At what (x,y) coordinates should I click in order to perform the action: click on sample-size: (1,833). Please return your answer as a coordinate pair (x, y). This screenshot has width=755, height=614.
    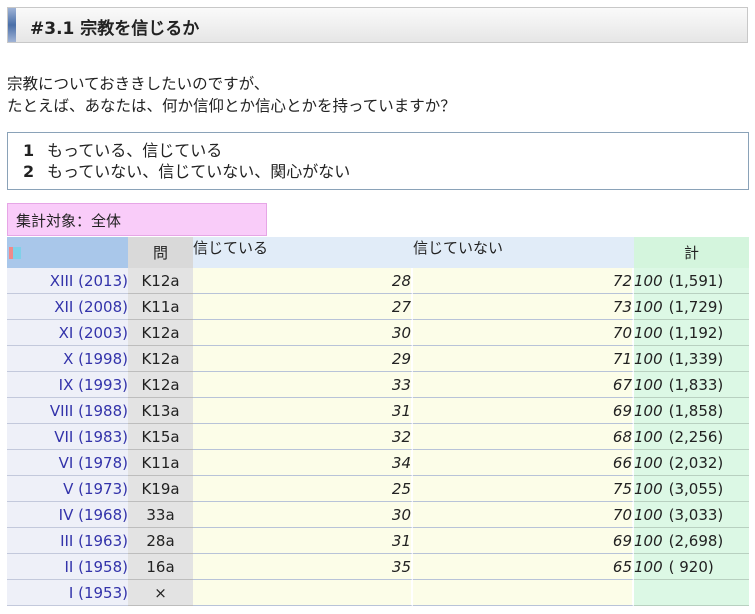
    Looking at the image, I should click on (696, 384).